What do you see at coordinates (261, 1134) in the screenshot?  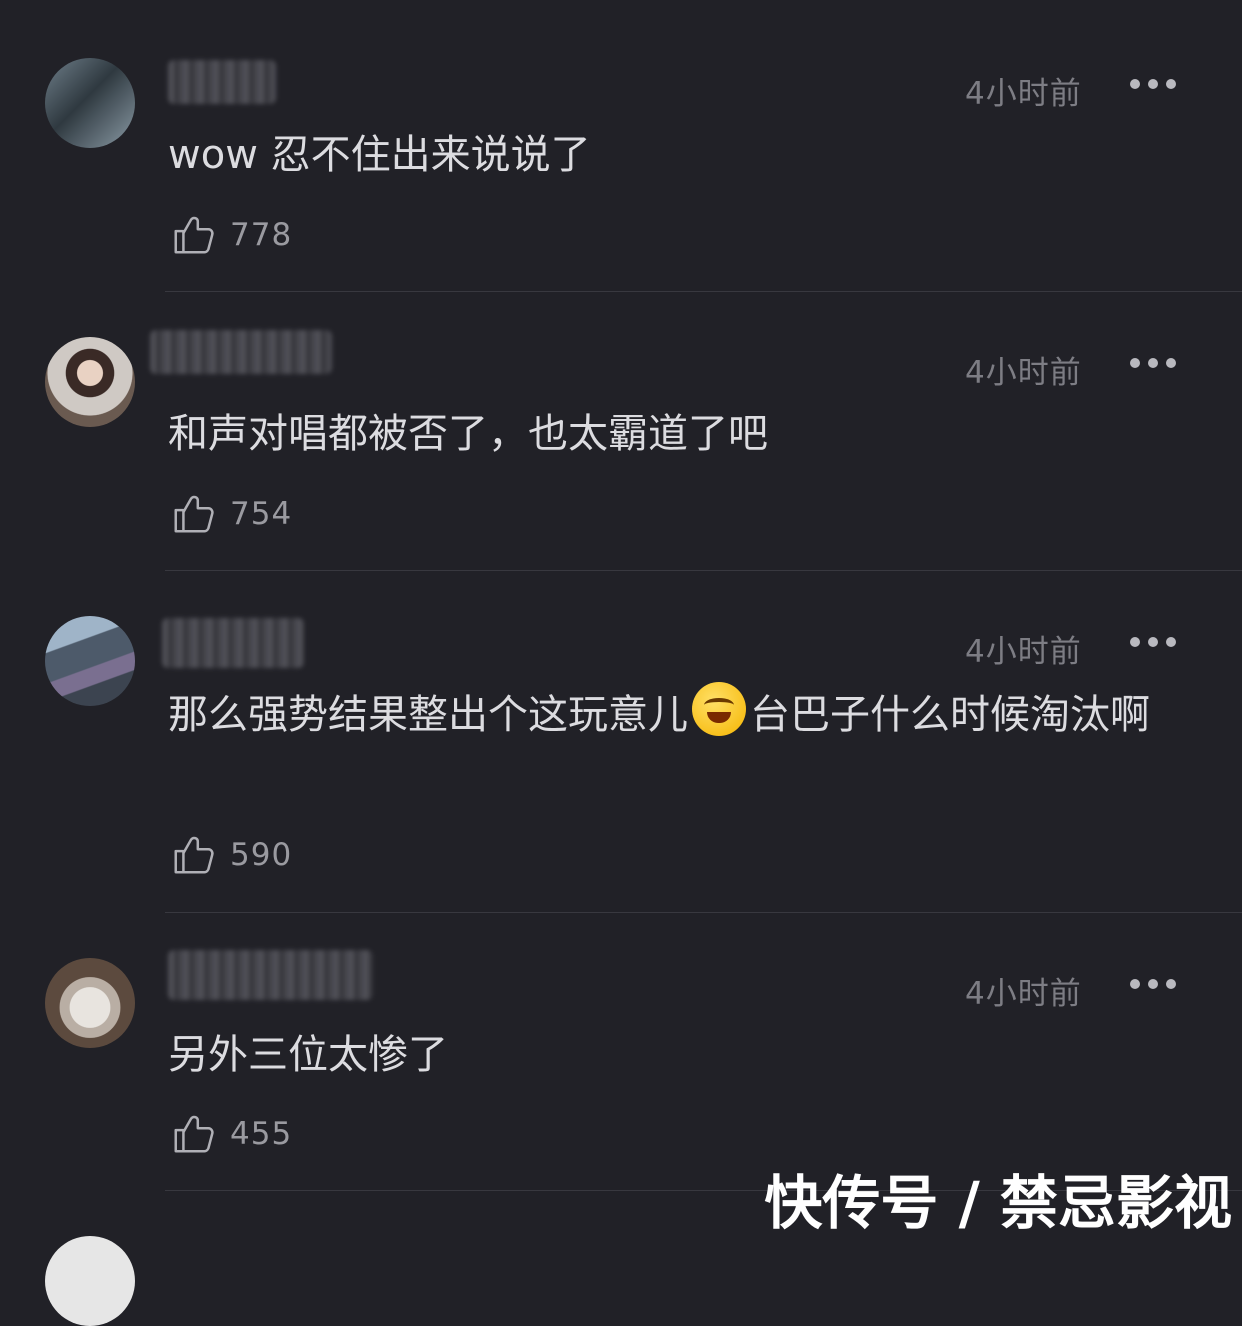 I see `like-count: 455` at bounding box center [261, 1134].